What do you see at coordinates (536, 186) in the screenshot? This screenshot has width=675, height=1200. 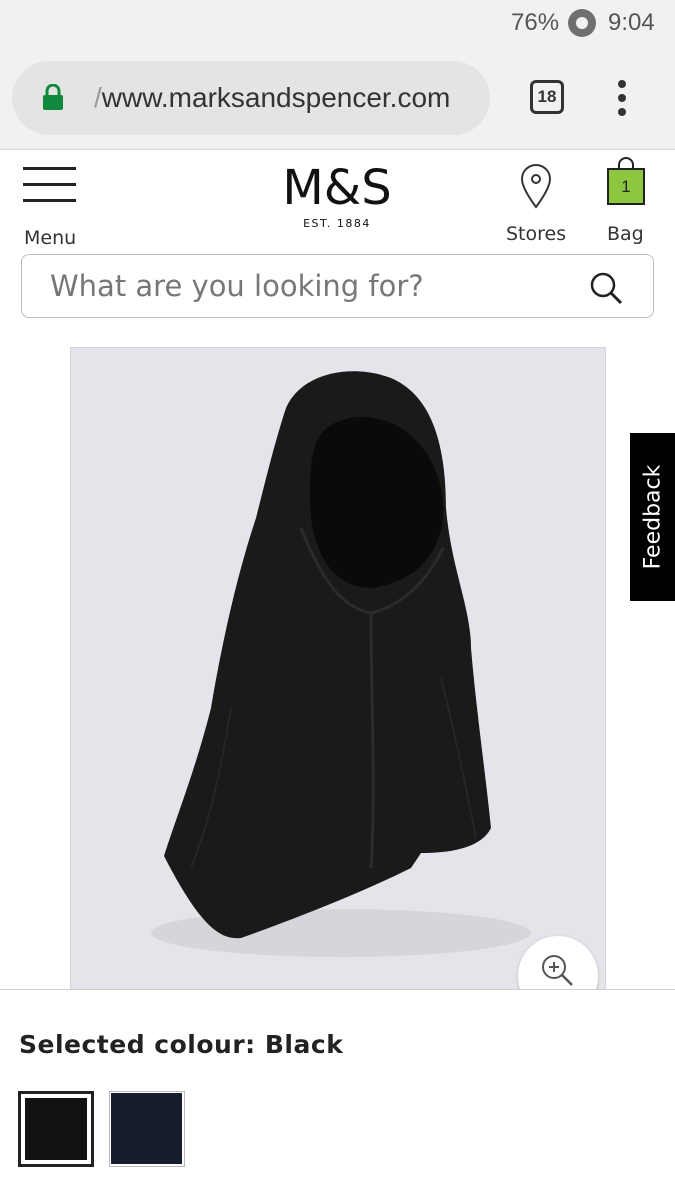 I see `location-pin-icon` at bounding box center [536, 186].